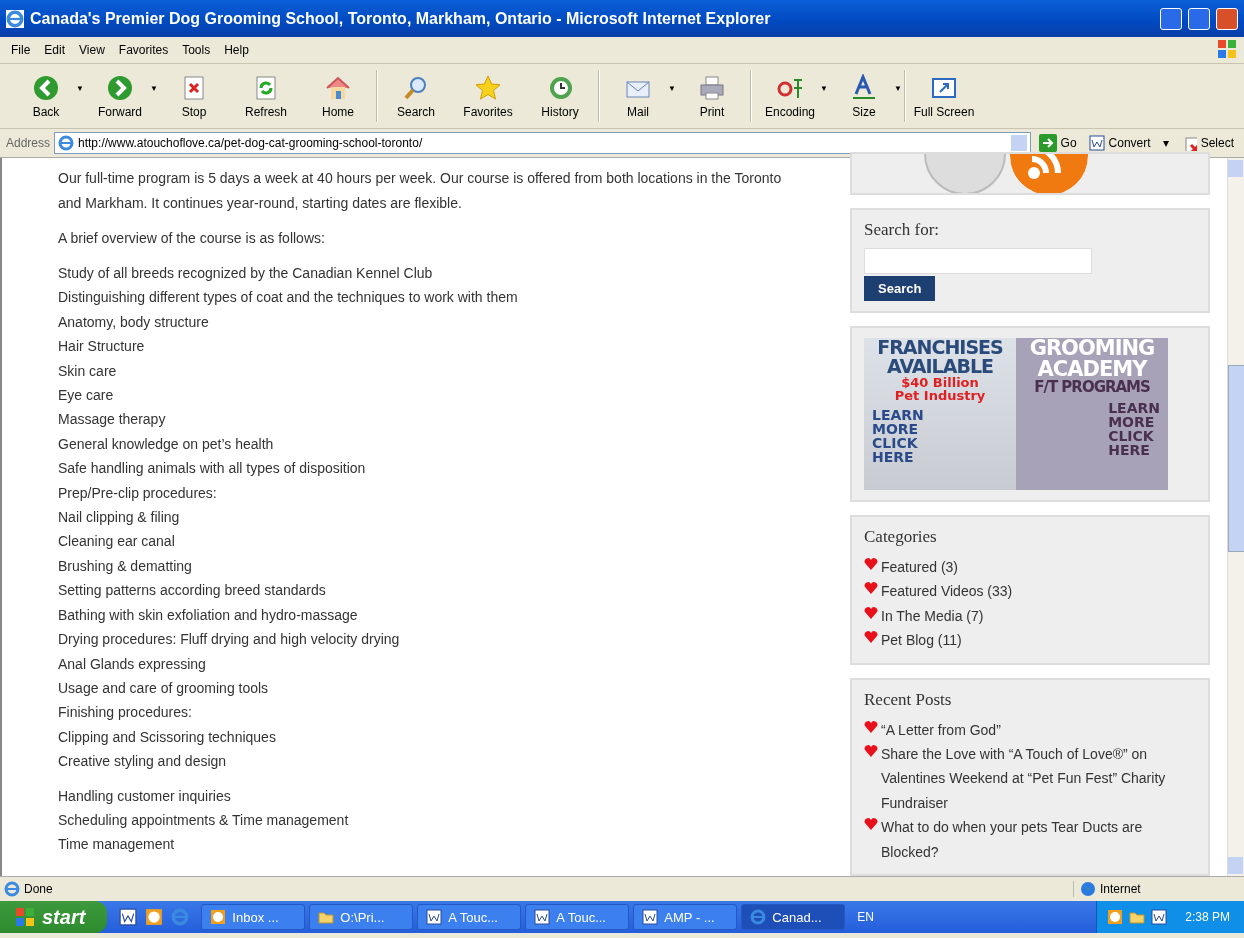 This screenshot has width=1244, height=938. What do you see at coordinates (208, 615) in the screenshot?
I see `course-topic: Bathing with skin exfoliation and hydro-massage` at bounding box center [208, 615].